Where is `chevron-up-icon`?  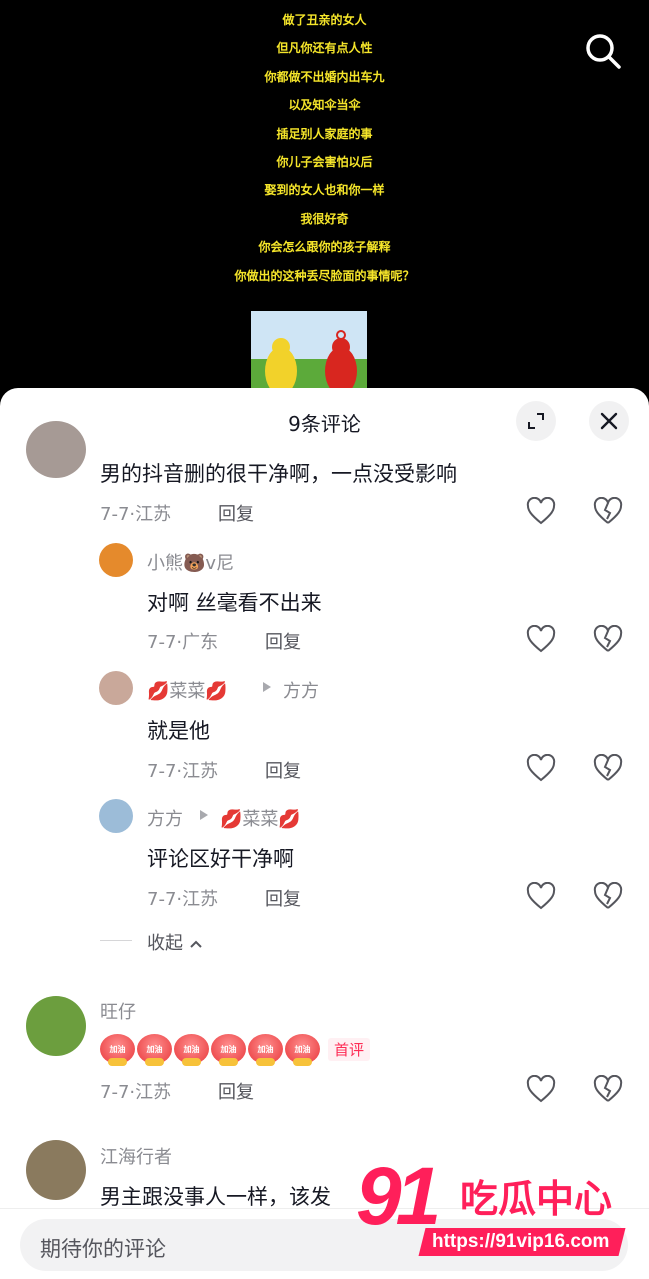
chevron-up-icon is located at coordinates (196, 944).